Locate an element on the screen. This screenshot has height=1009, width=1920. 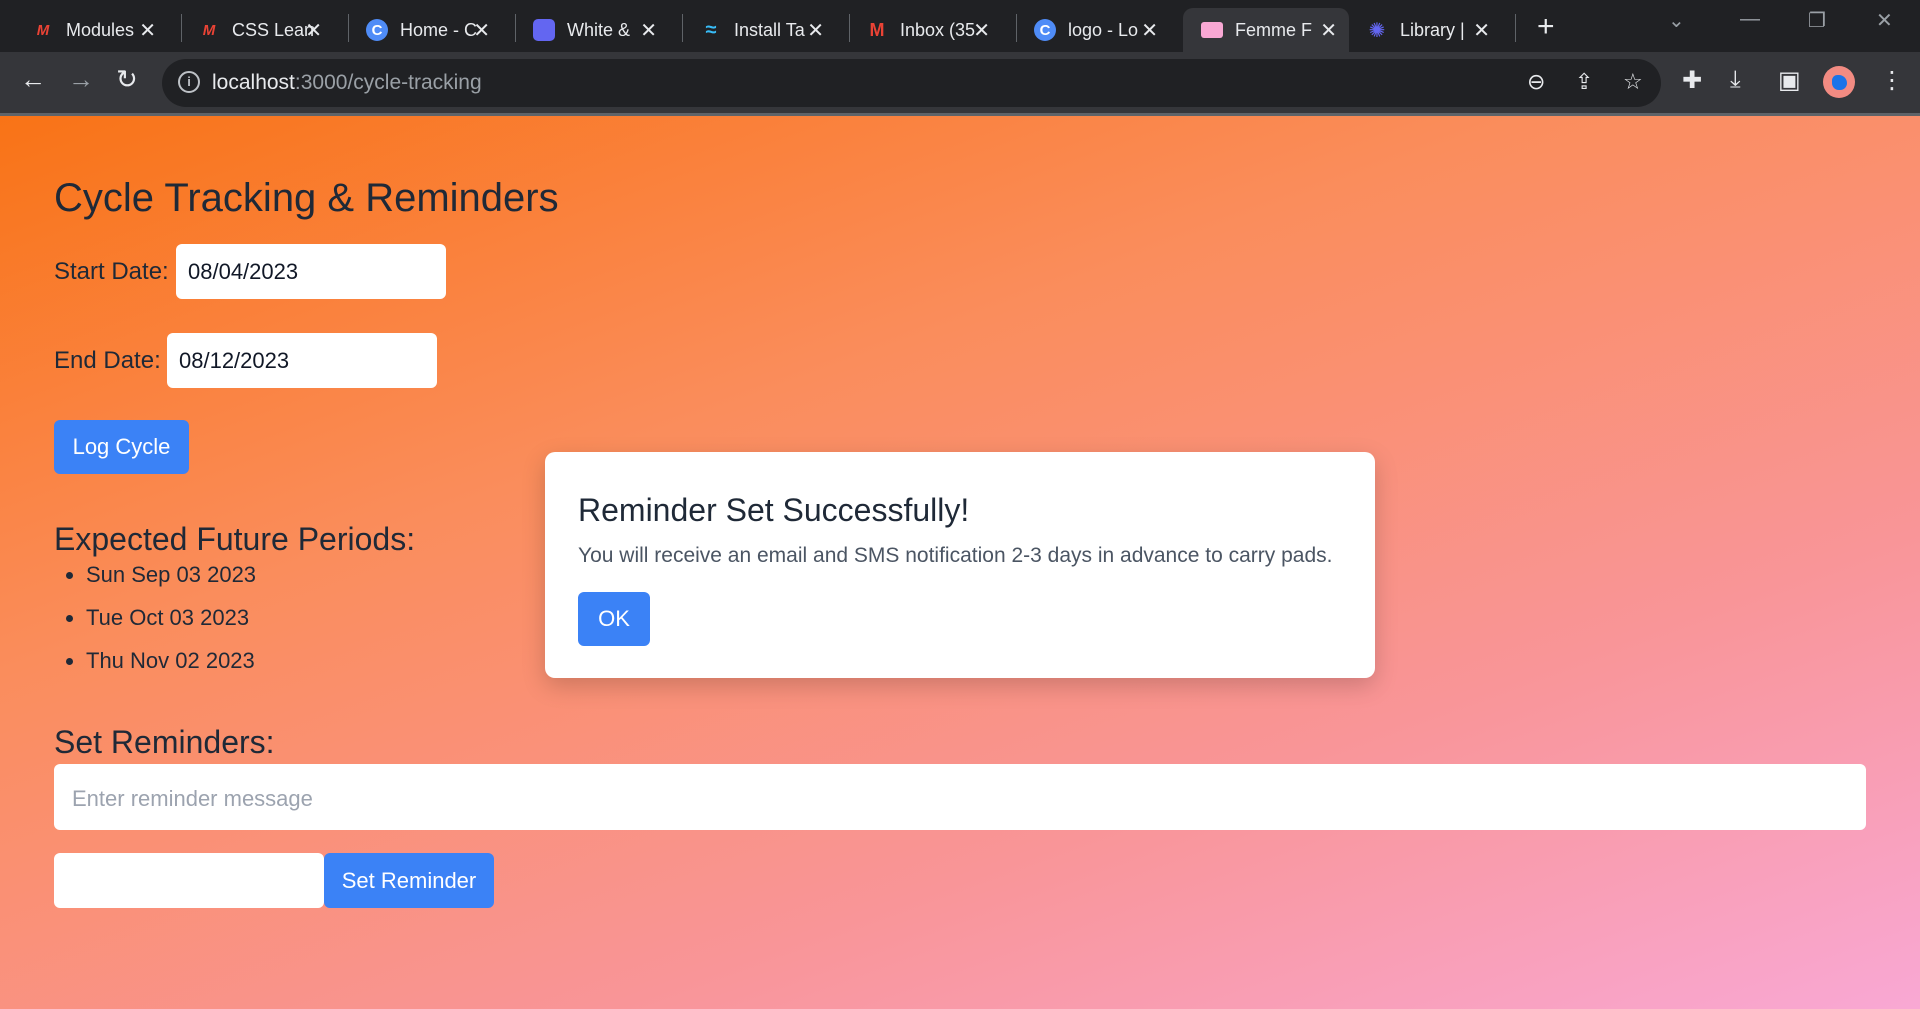
info-icon: i is located at coordinates (189, 82).